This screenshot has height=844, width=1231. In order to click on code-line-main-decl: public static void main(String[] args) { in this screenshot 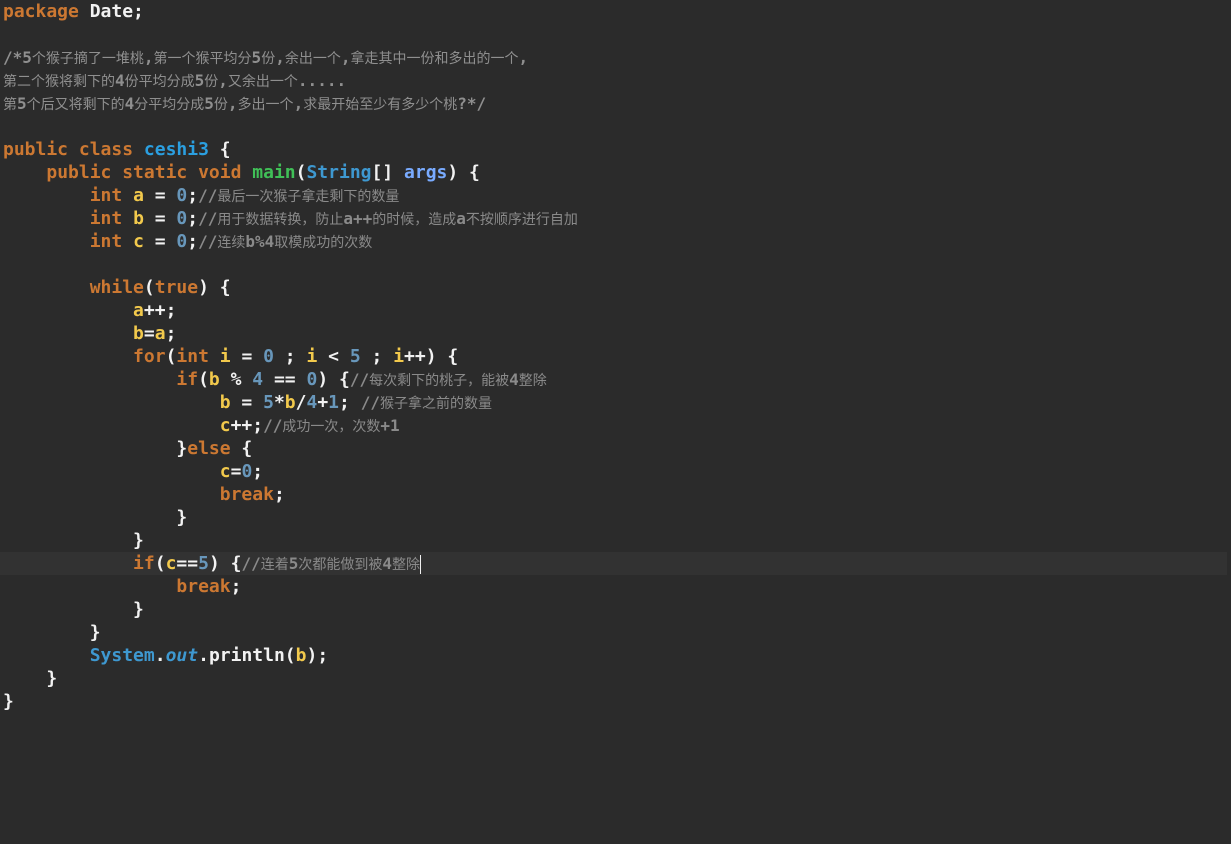, I will do `click(241, 172)`.